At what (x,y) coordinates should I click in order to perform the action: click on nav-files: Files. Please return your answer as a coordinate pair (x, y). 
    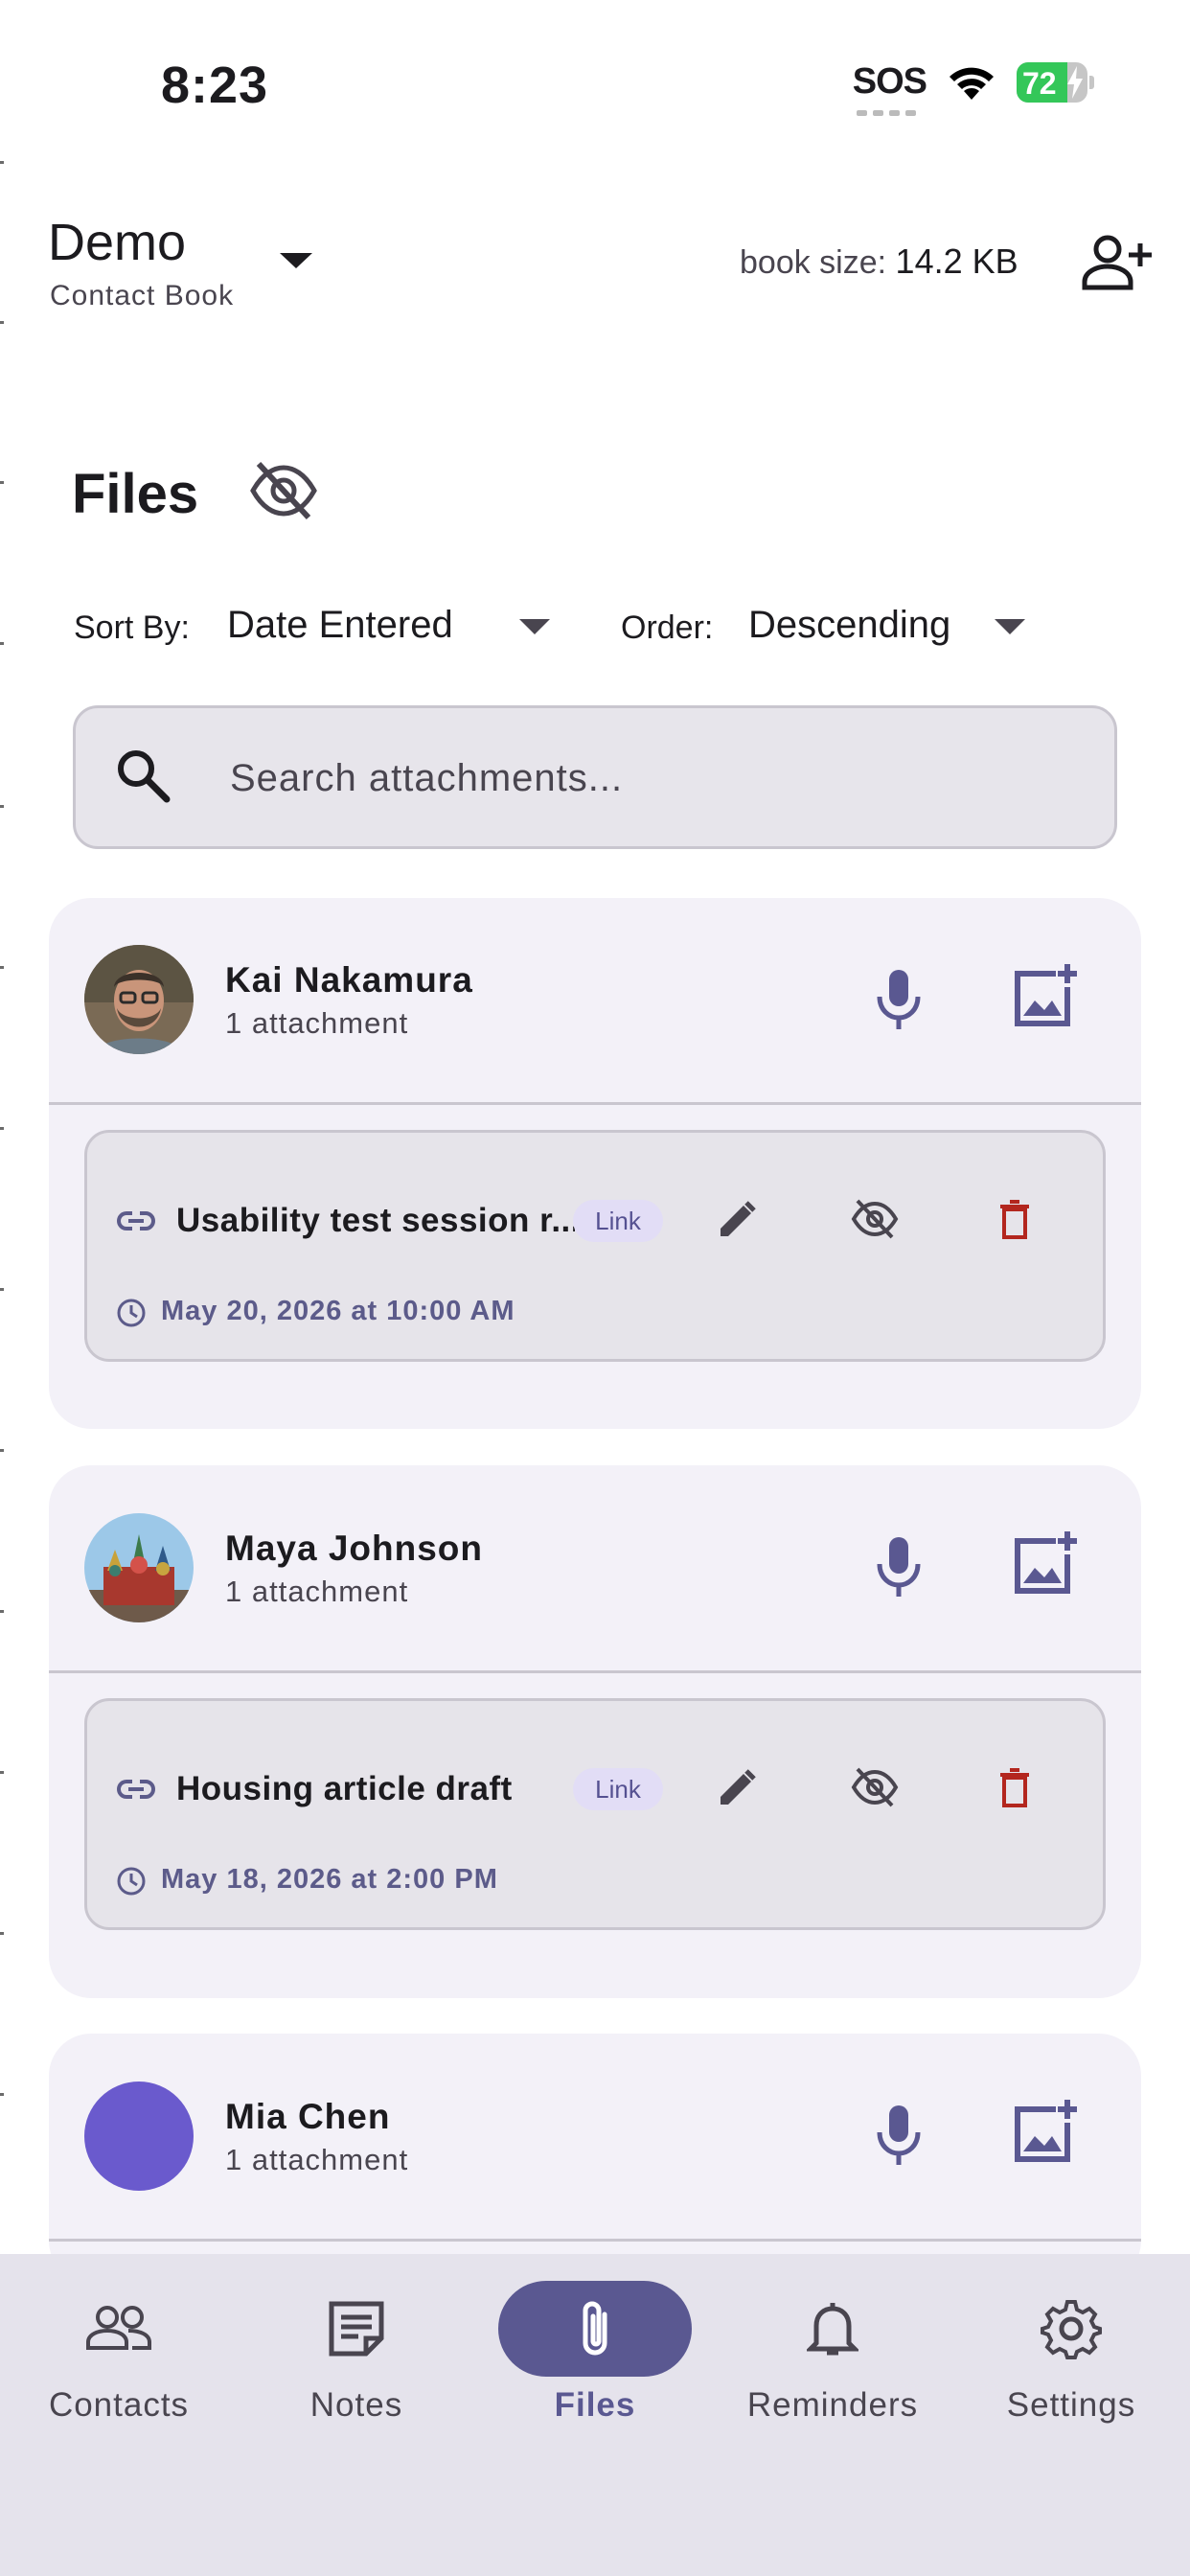
    Looking at the image, I should click on (595, 2353).